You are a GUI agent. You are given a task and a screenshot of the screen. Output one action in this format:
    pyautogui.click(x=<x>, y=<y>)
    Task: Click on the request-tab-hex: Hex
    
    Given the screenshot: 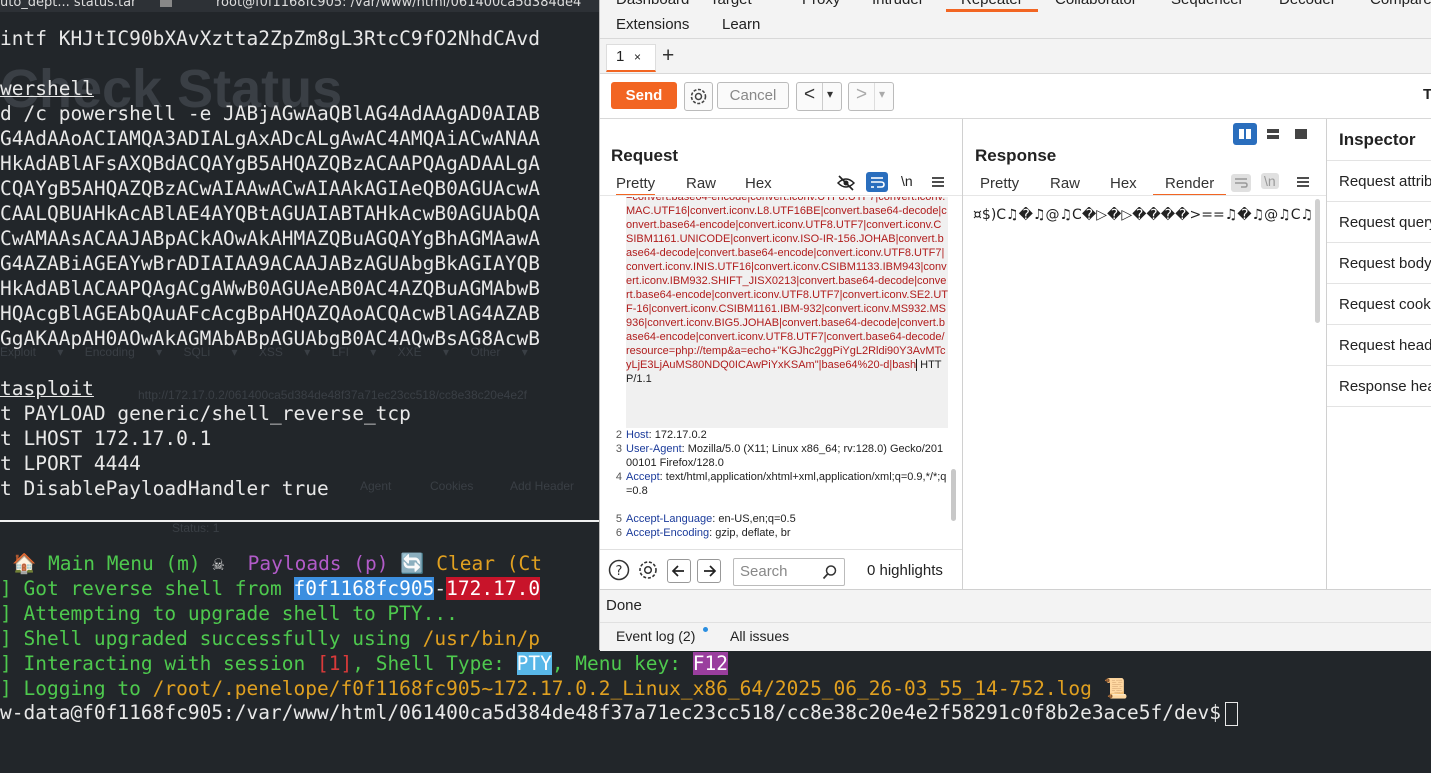 What is the action you would take?
    pyautogui.click(x=758, y=183)
    